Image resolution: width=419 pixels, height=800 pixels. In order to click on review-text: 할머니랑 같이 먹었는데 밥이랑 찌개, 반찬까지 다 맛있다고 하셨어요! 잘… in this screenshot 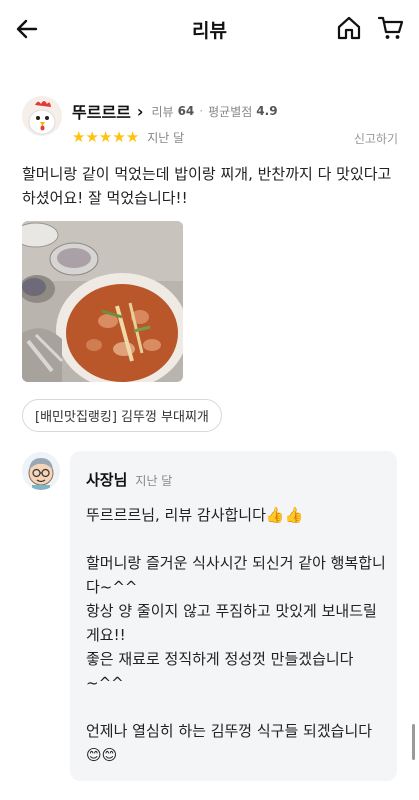, I will do `click(207, 186)`.